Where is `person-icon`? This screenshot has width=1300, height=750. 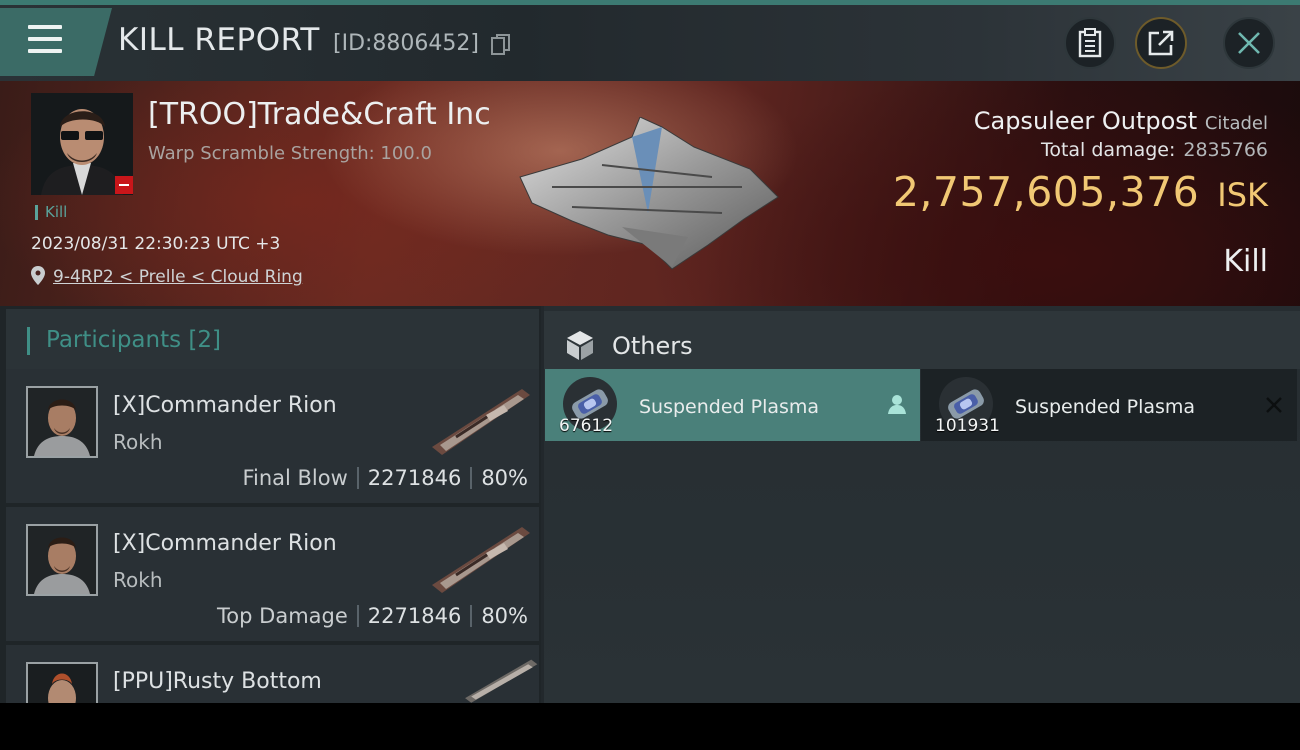
person-icon is located at coordinates (897, 404).